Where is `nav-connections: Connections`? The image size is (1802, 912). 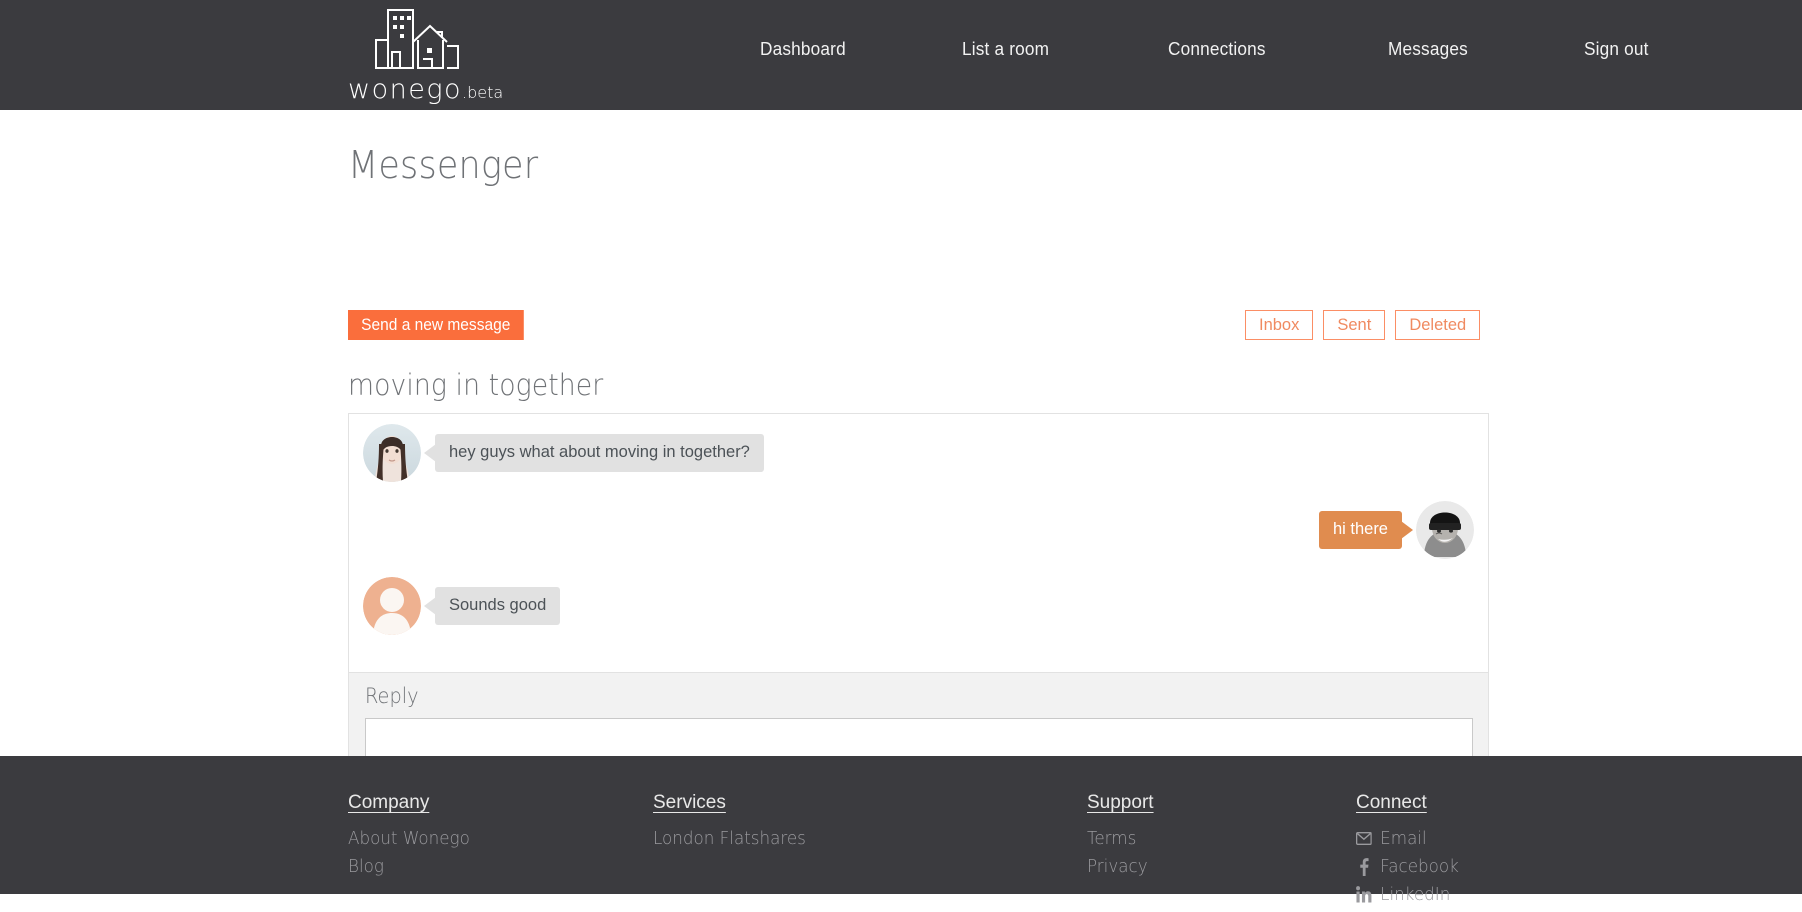
nav-connections: Connections is located at coordinates (1217, 49).